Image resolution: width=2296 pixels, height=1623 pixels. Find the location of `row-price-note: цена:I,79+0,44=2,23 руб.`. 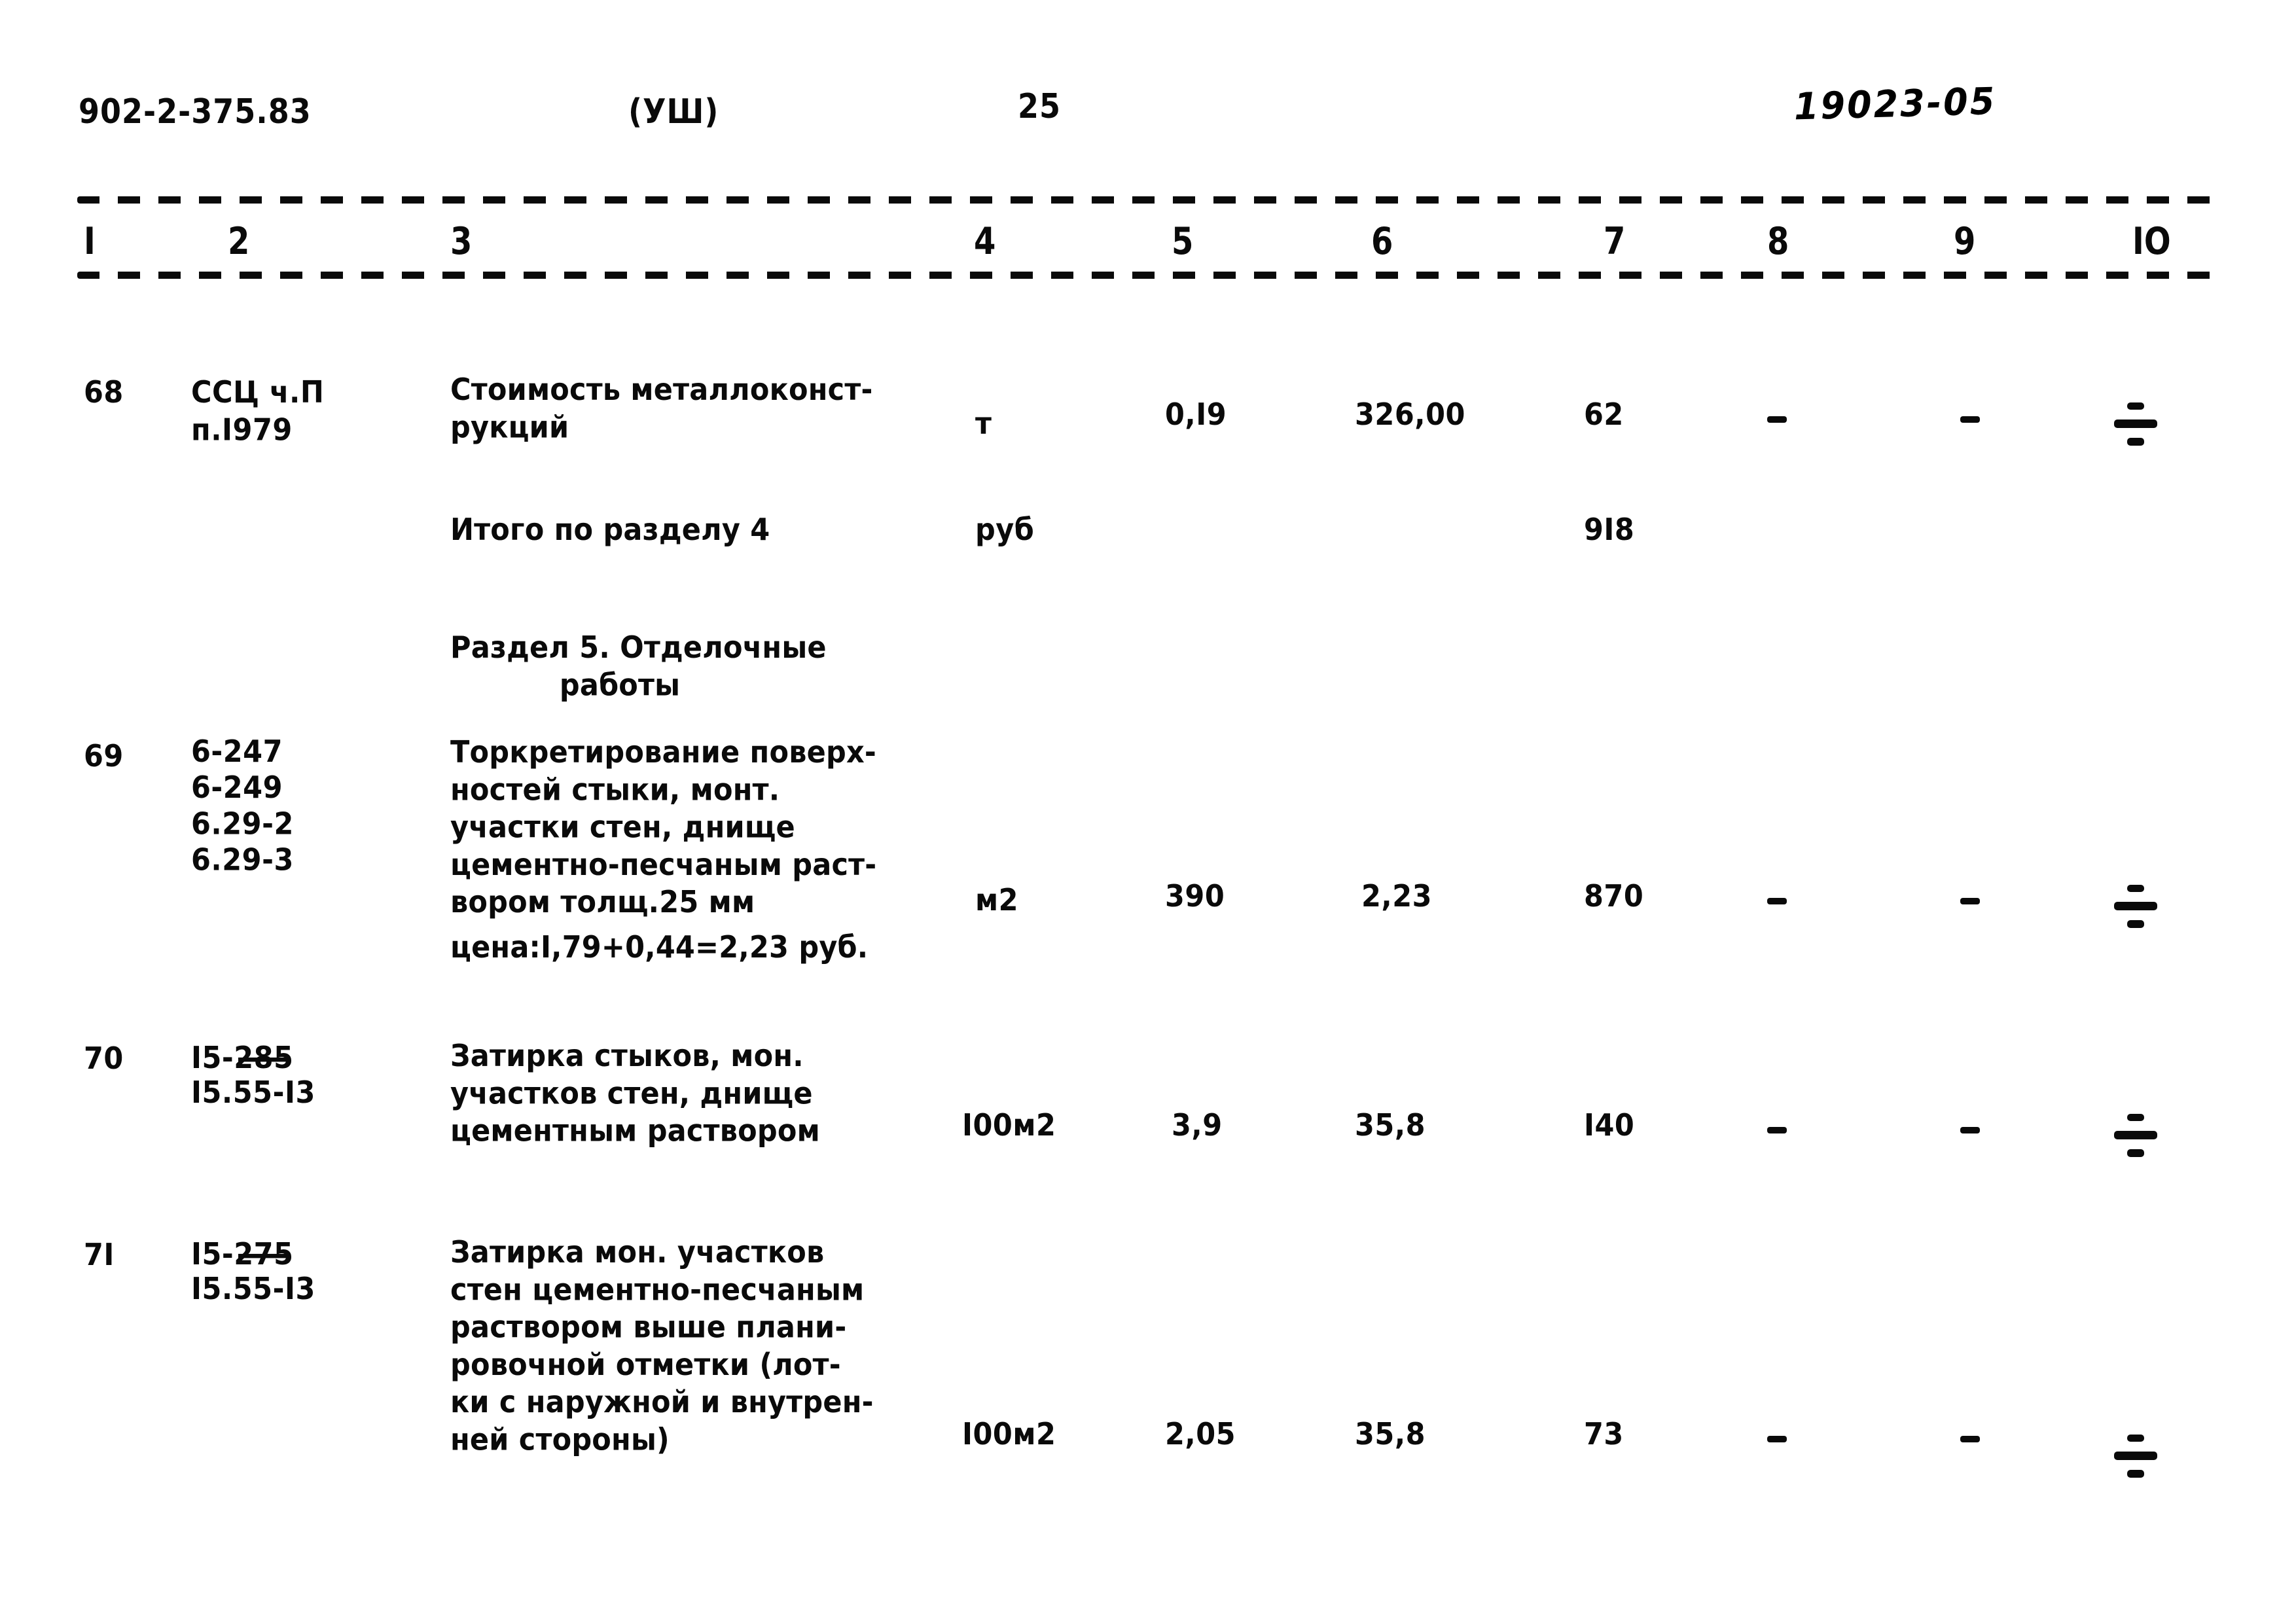

row-price-note: цена:I,79+0,44=2,23 руб. is located at coordinates (659, 948).